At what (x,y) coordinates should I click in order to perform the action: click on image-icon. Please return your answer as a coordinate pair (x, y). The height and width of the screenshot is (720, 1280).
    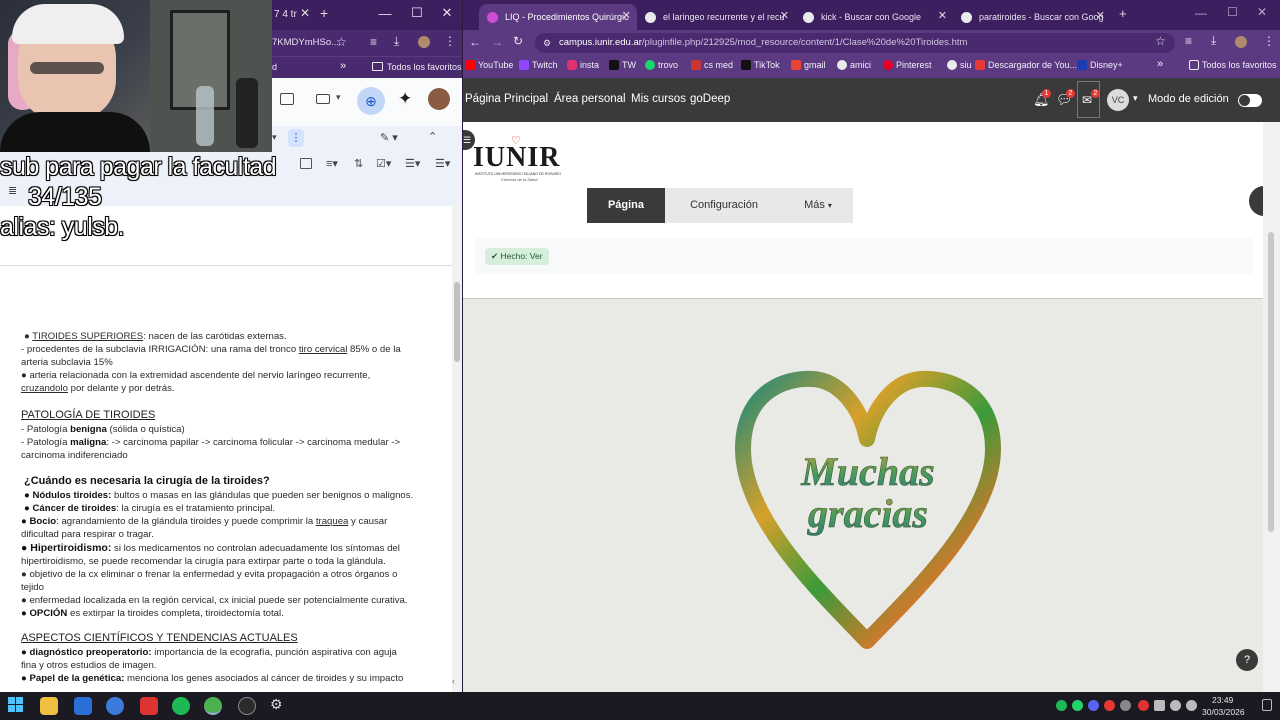
    Looking at the image, I should click on (306, 163).